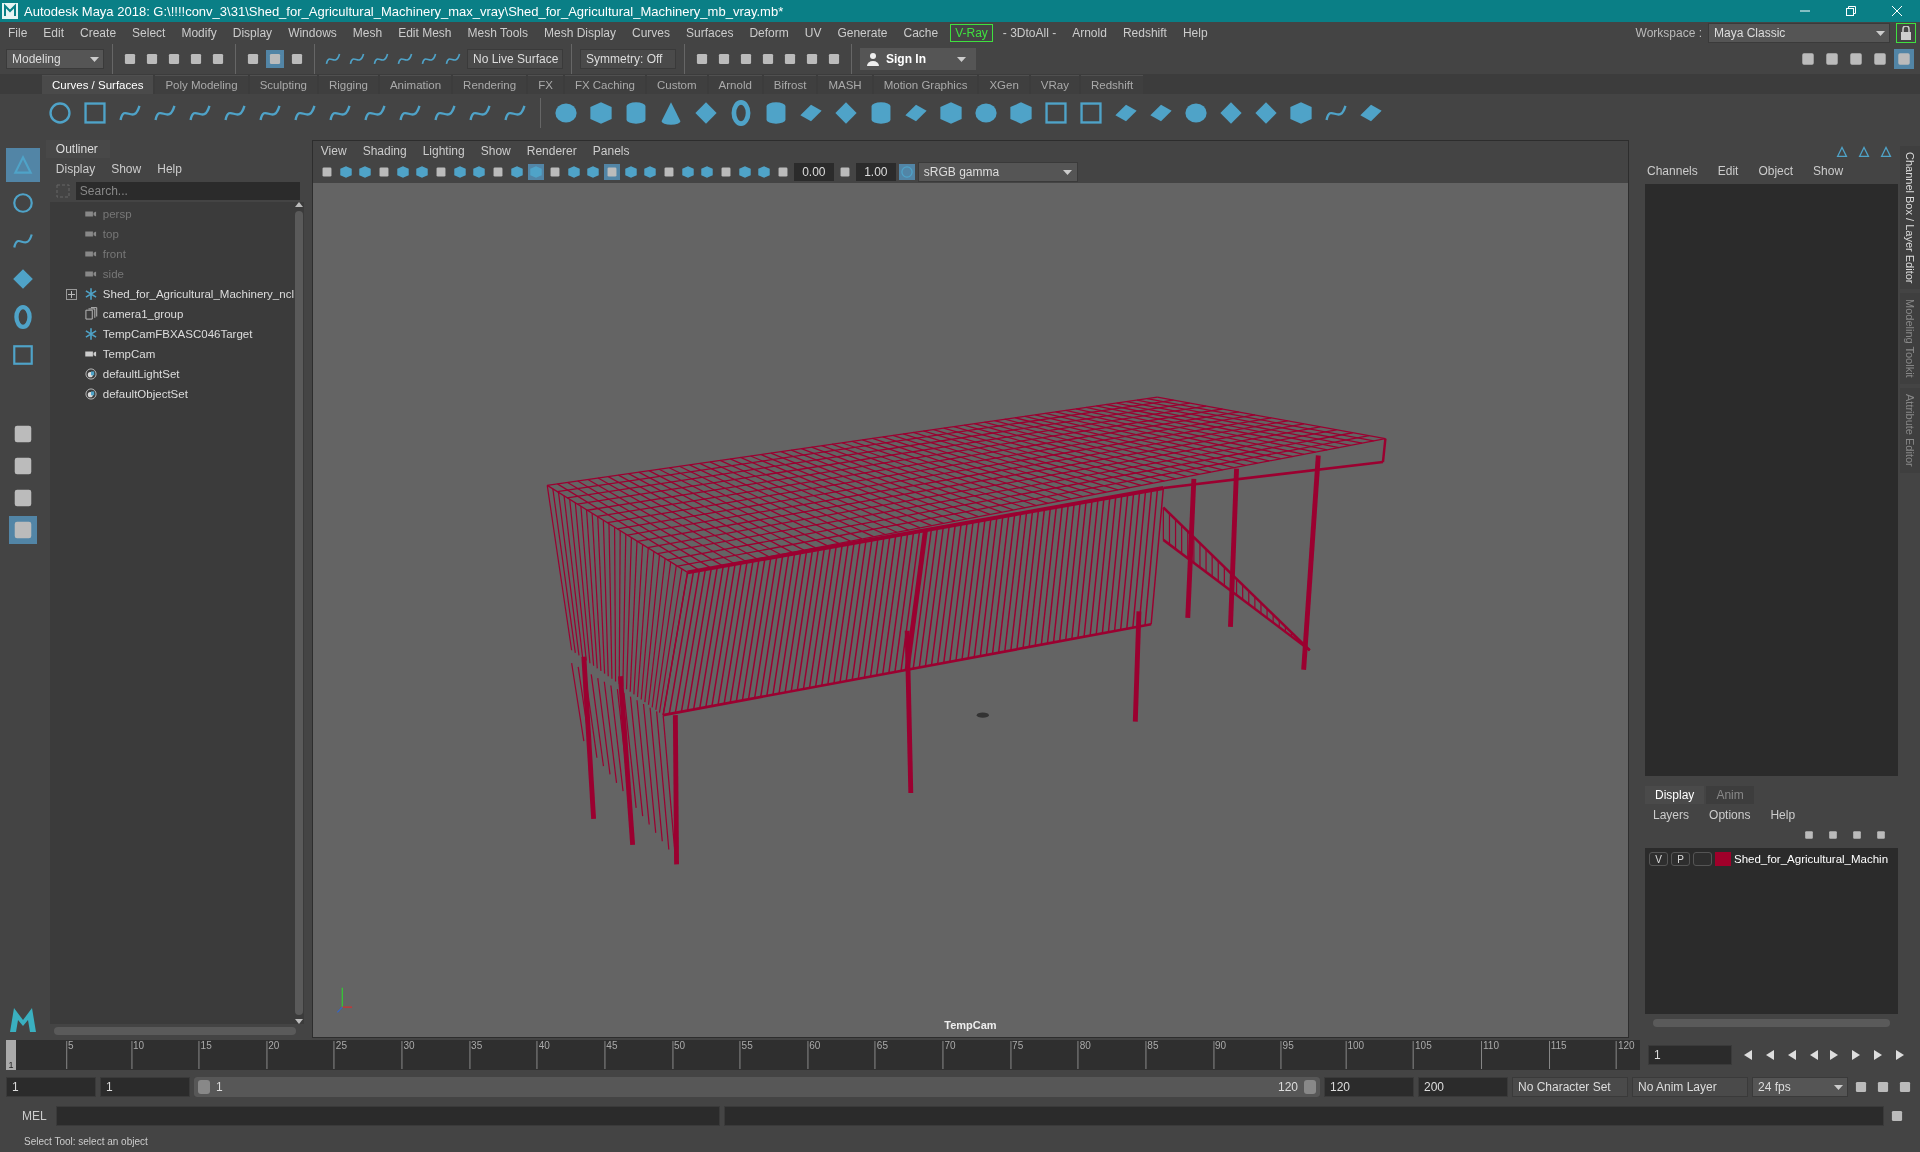 The width and height of the screenshot is (1920, 1152). I want to click on menu-item: File, so click(18, 33).